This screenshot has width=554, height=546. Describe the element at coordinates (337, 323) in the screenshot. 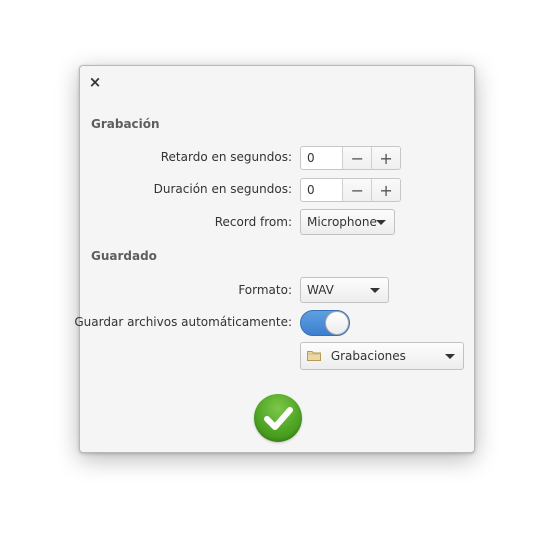

I see `toggle-knob` at that location.